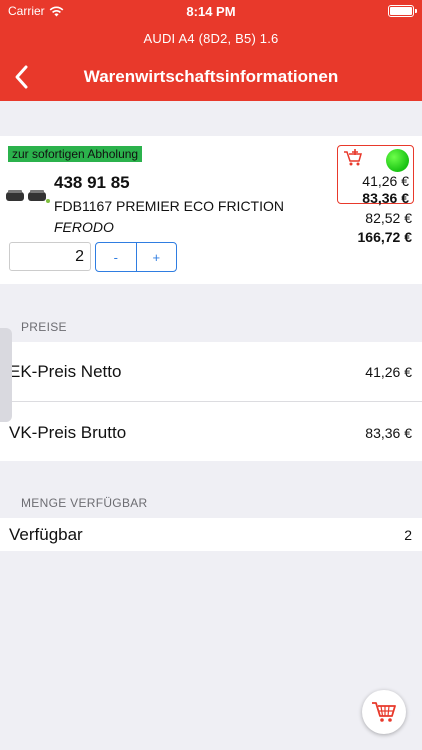  Describe the element at coordinates (6, 375) in the screenshot. I see `side-drawer-handle` at that location.